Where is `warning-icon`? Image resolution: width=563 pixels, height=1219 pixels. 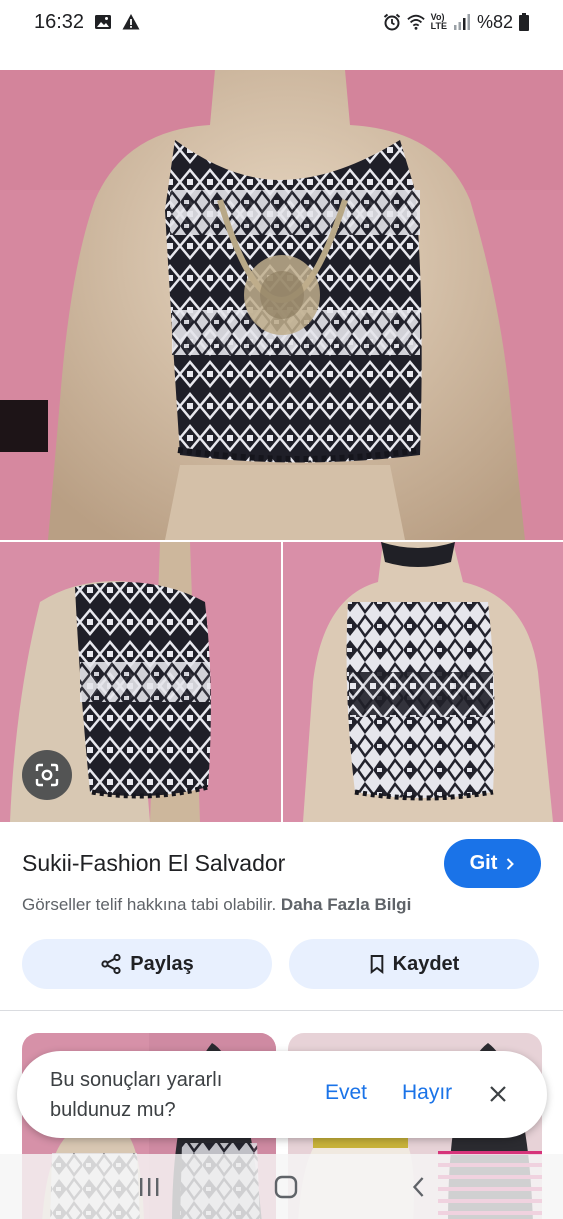
warning-icon is located at coordinates (131, 22).